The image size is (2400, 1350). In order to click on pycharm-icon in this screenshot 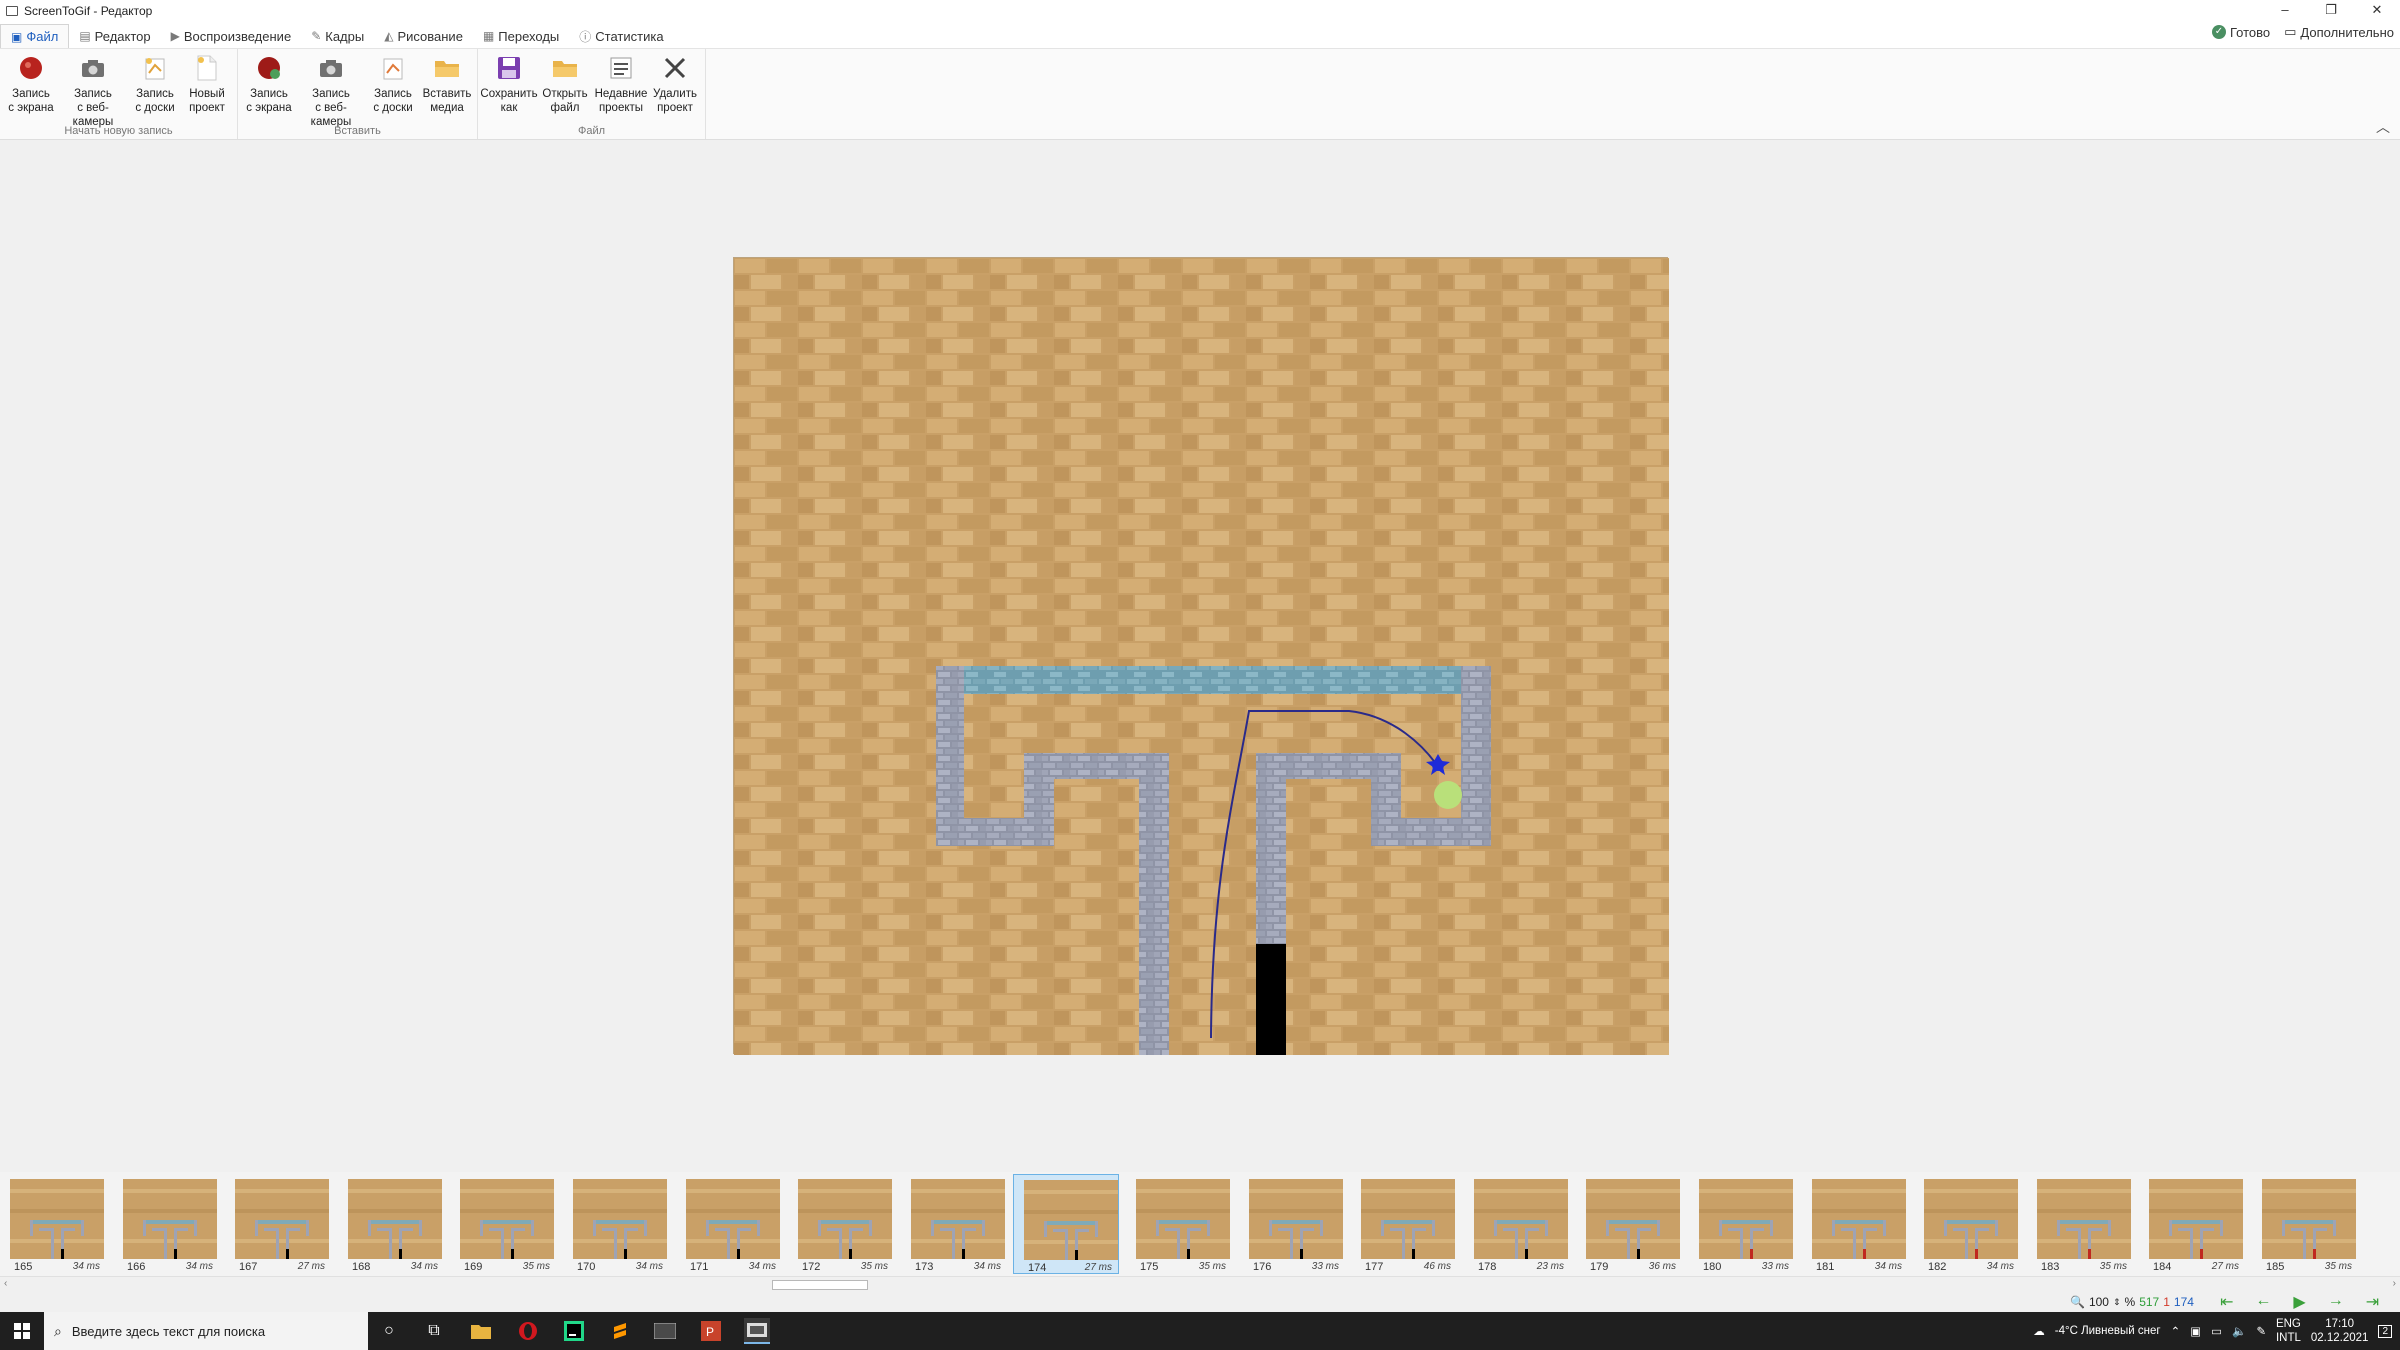, I will do `click(574, 1331)`.